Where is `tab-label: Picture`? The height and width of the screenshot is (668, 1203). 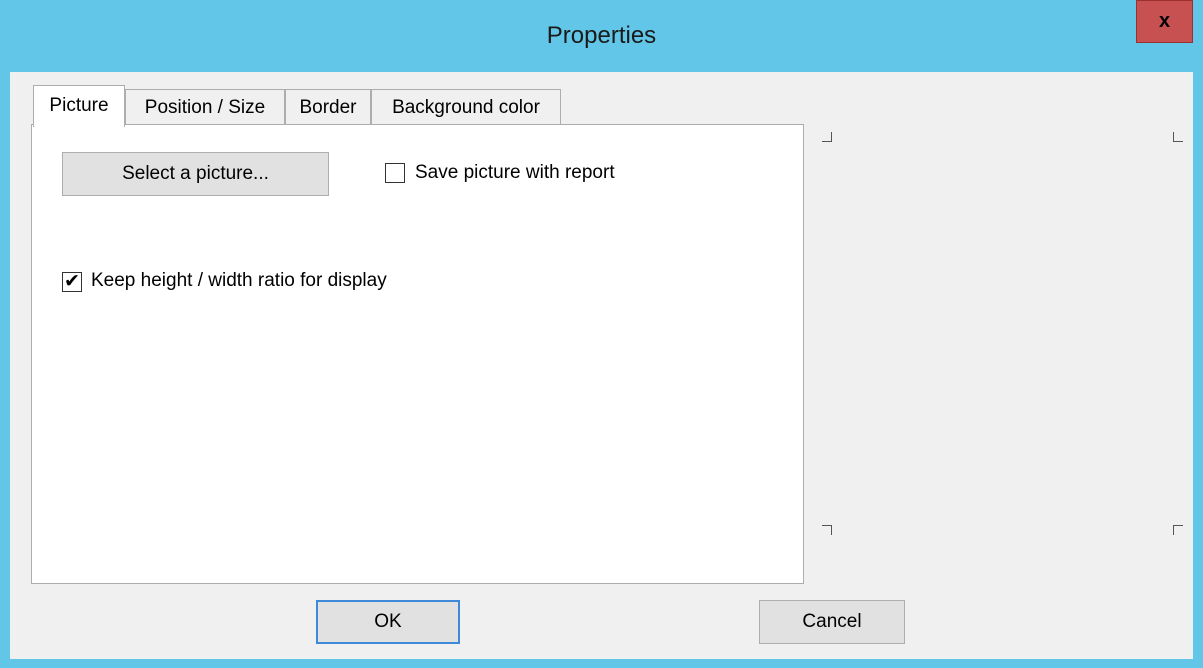 tab-label: Picture is located at coordinates (79, 105).